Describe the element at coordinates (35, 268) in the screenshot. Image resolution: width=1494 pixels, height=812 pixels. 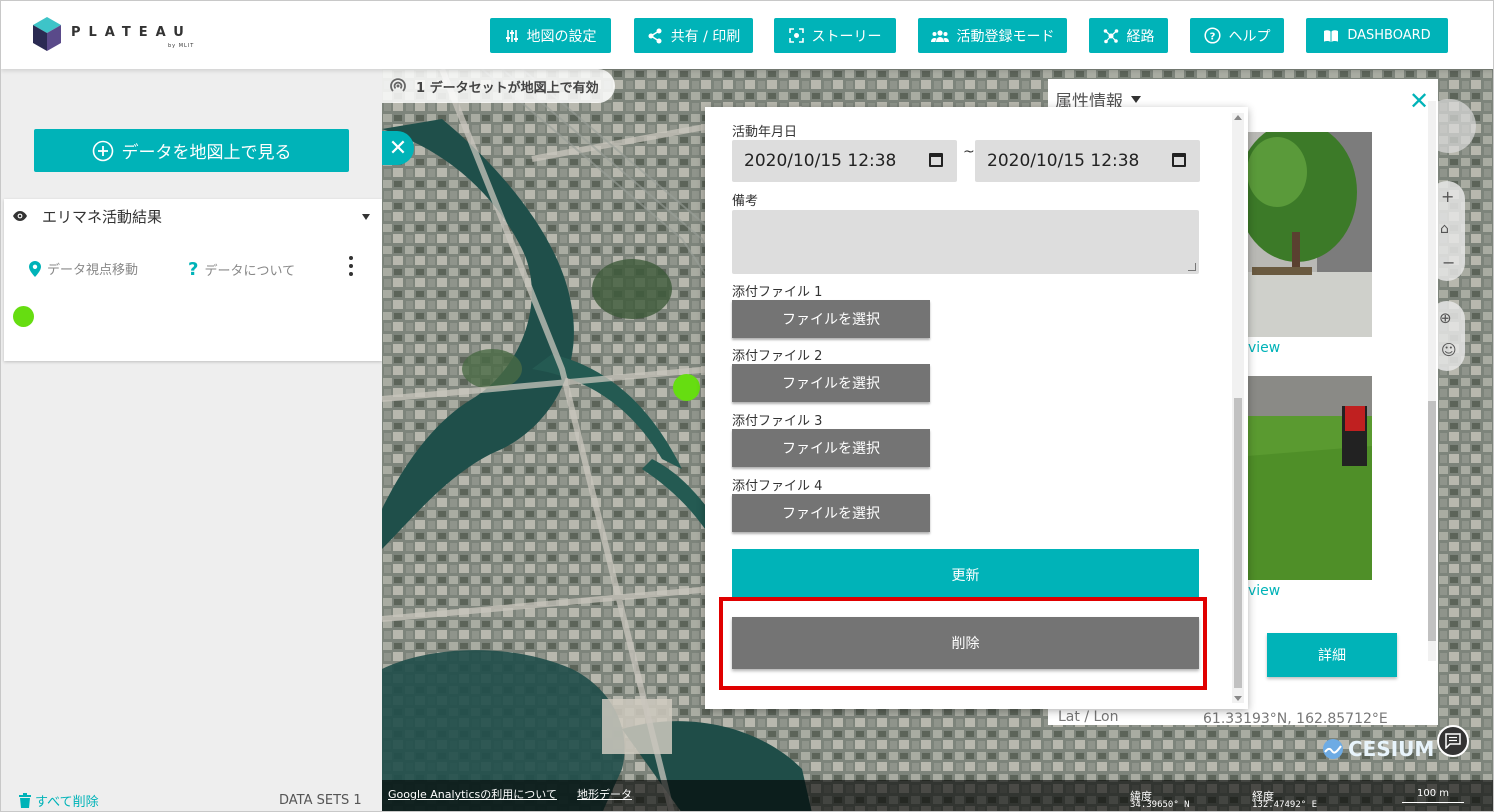
I see `location-pin-icon` at that location.